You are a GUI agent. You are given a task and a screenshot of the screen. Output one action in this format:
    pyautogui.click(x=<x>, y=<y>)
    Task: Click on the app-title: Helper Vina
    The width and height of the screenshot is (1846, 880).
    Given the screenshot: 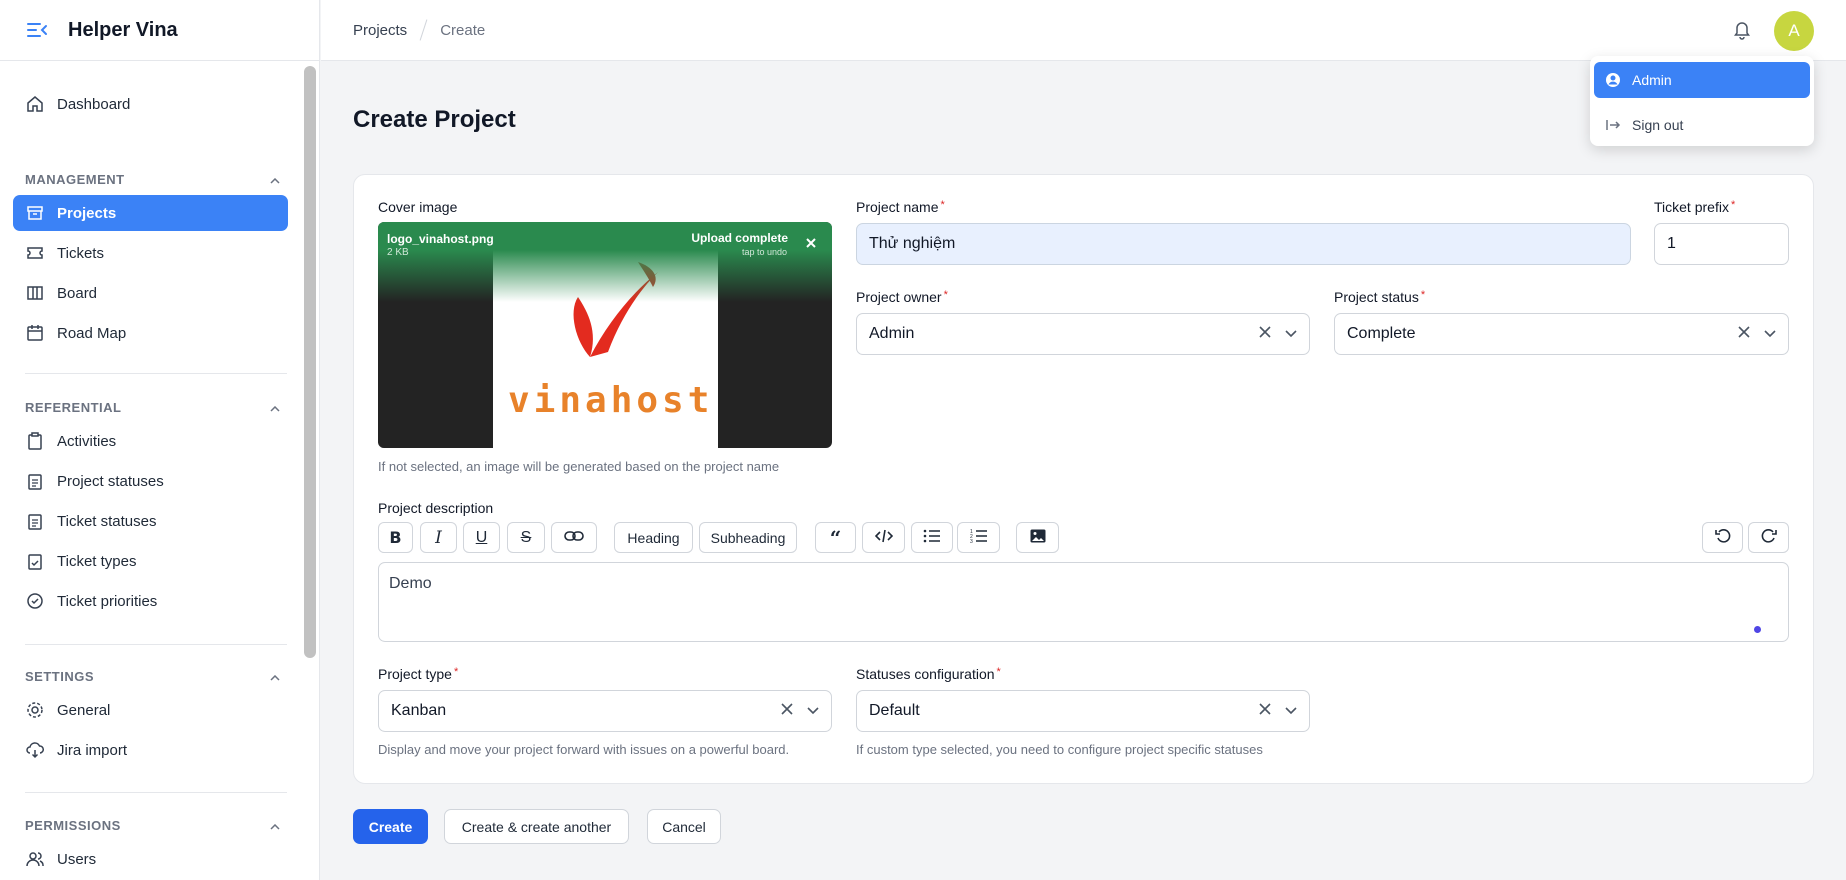 What is the action you would take?
    pyautogui.click(x=123, y=30)
    